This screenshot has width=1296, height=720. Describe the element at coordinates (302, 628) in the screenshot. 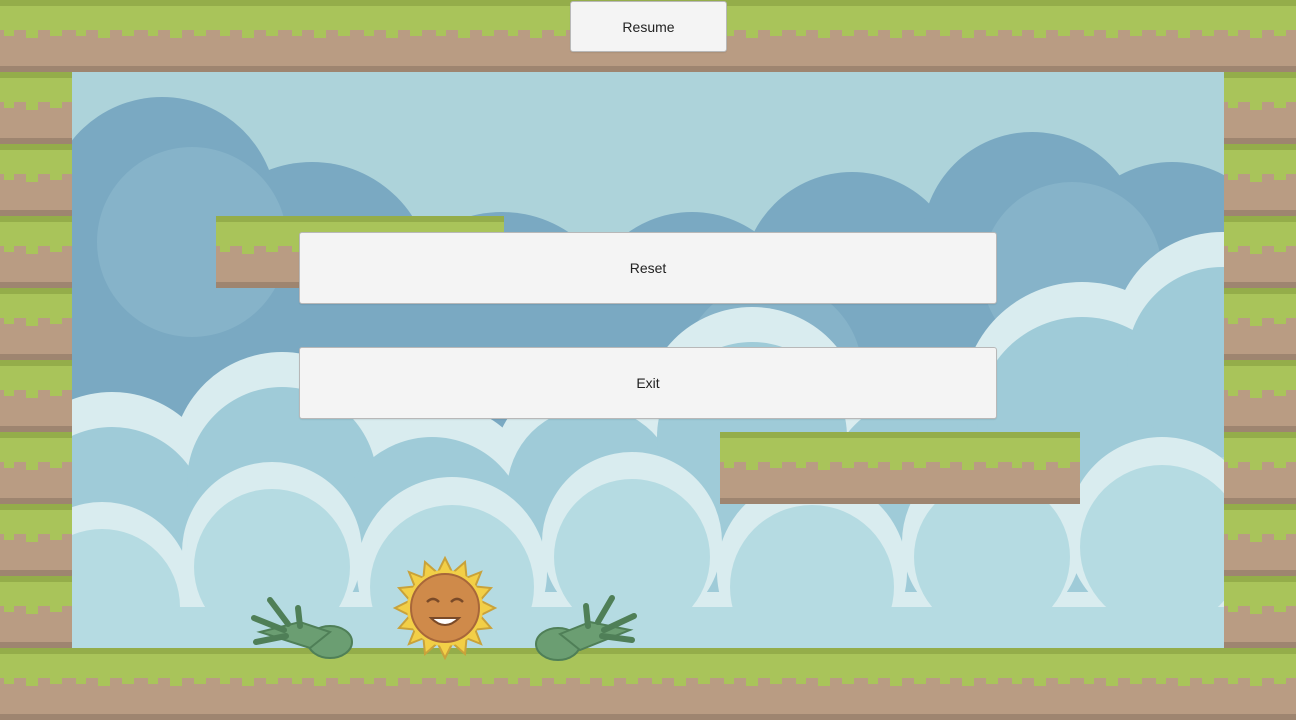

I see `left-green-glove-icon` at that location.